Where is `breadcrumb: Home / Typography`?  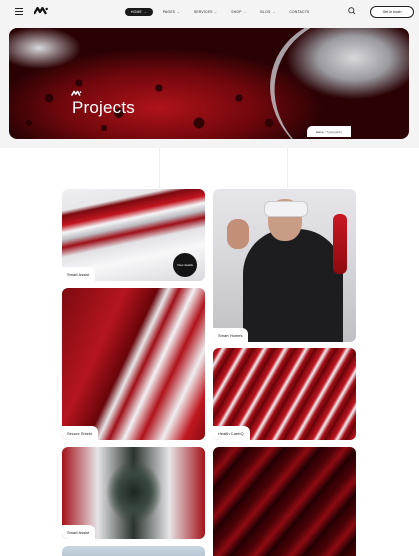 breadcrumb: Home / Typography is located at coordinates (329, 131).